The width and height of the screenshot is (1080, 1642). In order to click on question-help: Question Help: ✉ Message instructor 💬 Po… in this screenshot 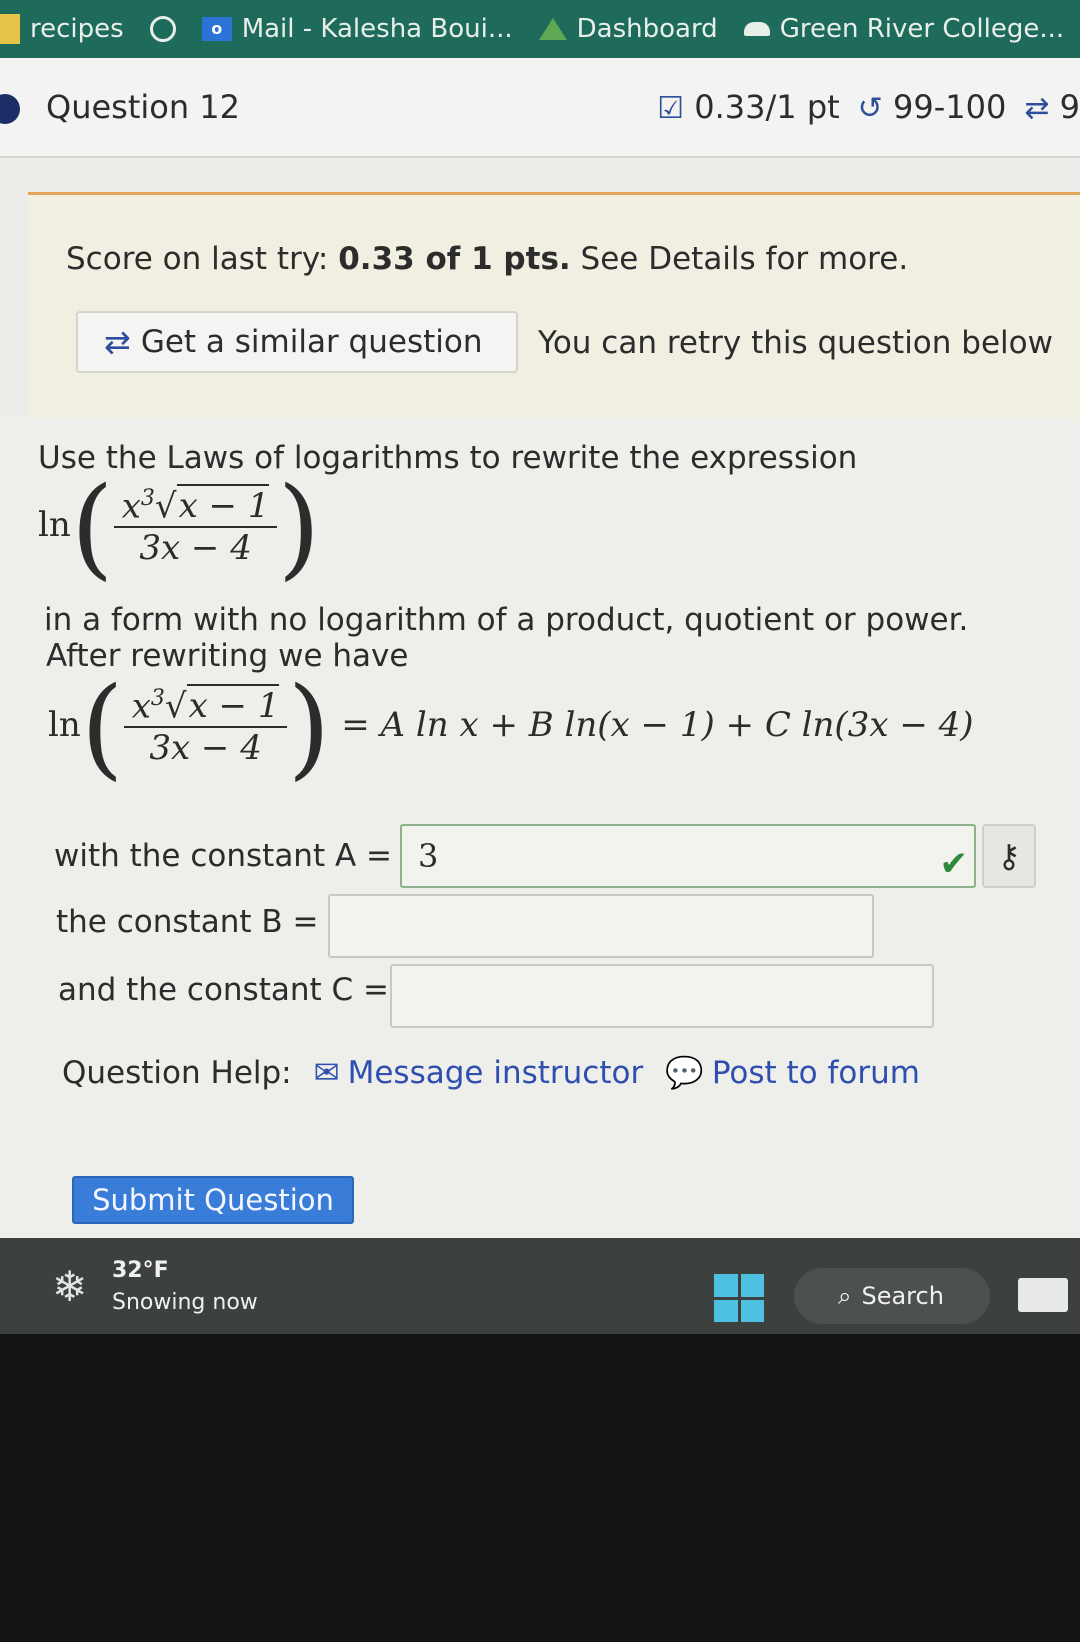, I will do `click(491, 1073)`.